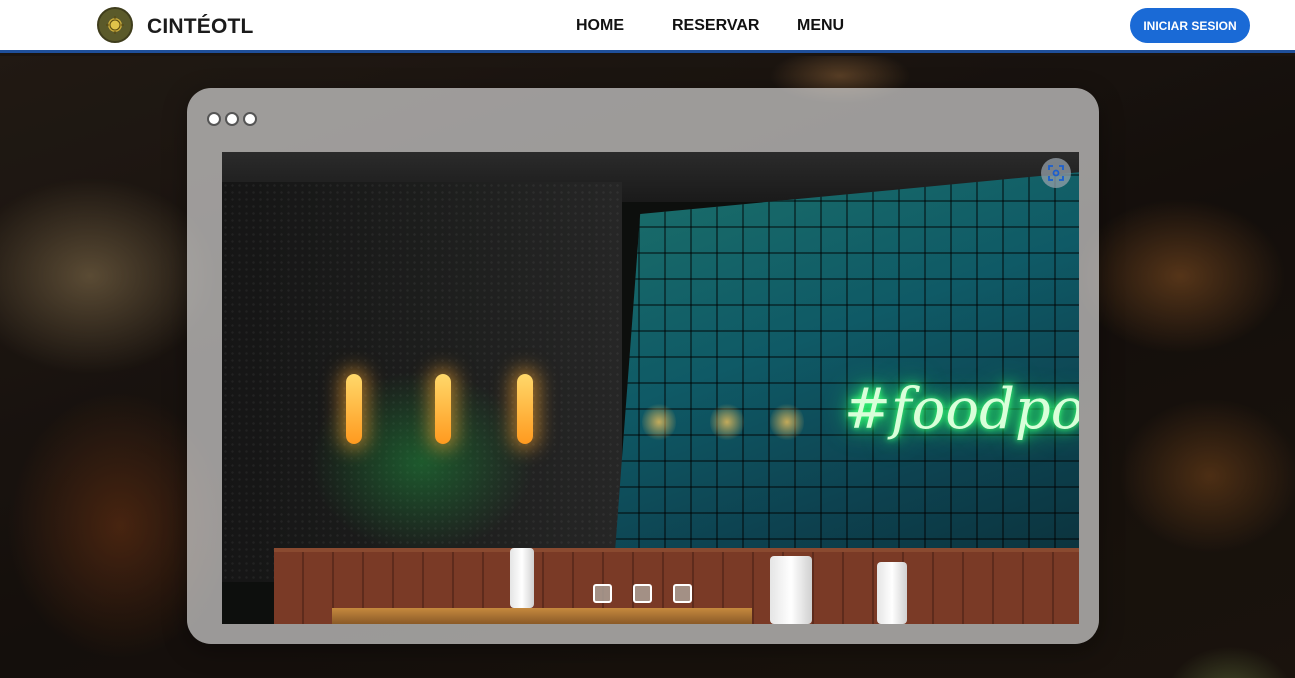  I want to click on sun-emblem-icon, so click(115, 25).